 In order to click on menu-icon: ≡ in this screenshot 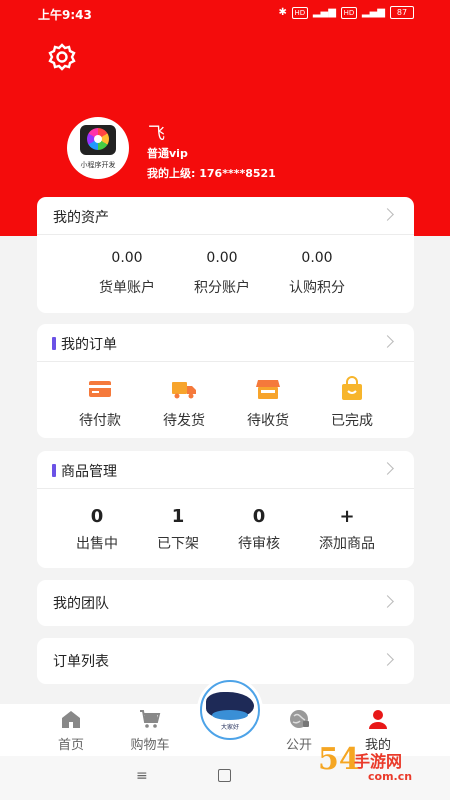, I will do `click(142, 776)`.